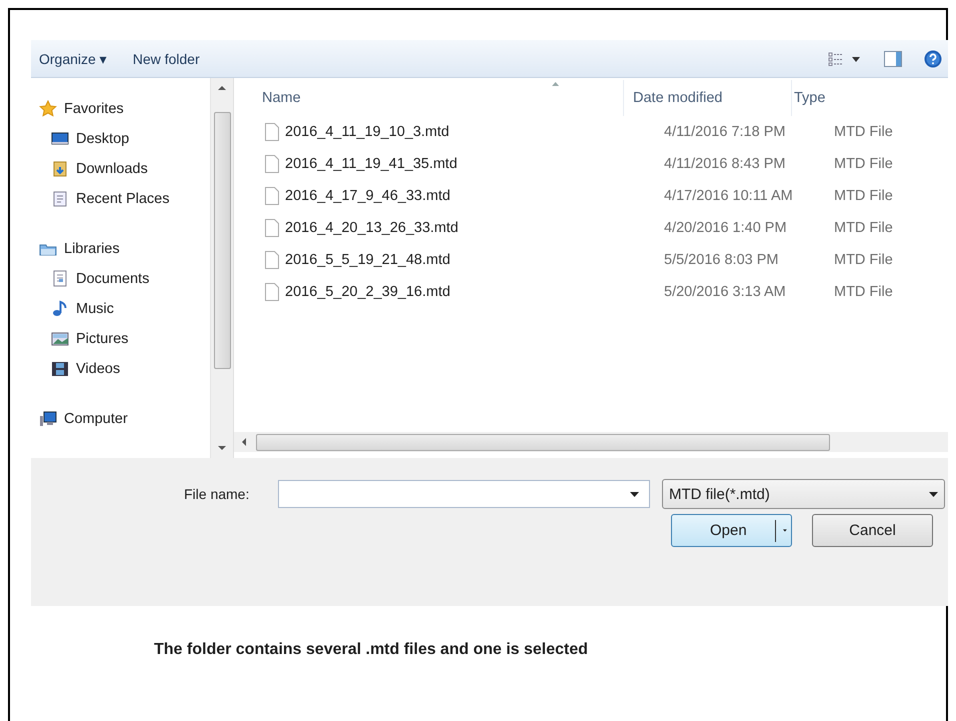 The height and width of the screenshot is (721, 956). Describe the element at coordinates (120, 419) in the screenshot. I see `nav-item: Computer` at that location.